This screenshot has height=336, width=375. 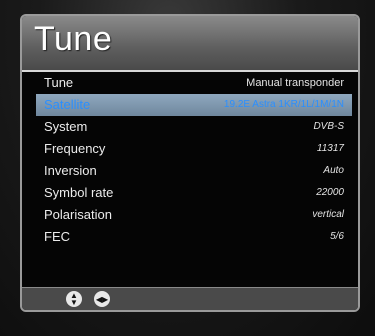 I want to click on menu-row-fec: FEC 5/6, so click(x=194, y=237).